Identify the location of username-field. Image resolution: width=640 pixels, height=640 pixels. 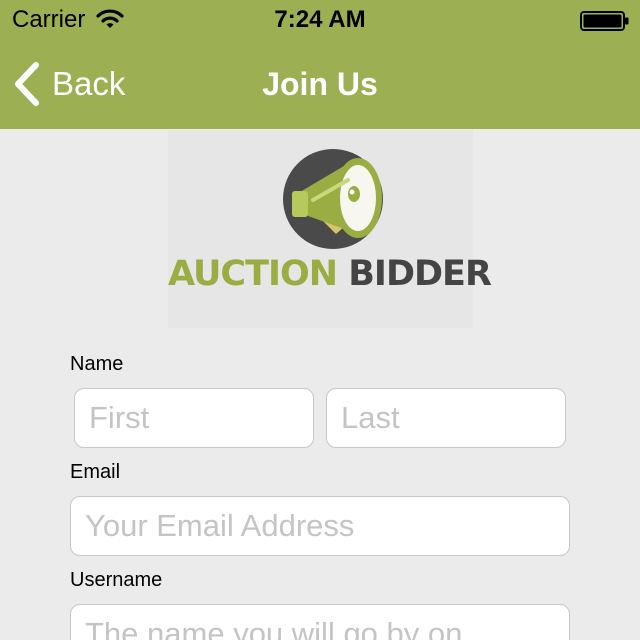
(320, 622).